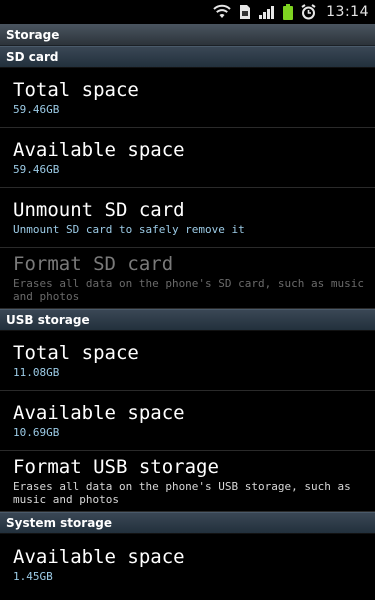 The width and height of the screenshot is (375, 600). What do you see at coordinates (308, 12) in the screenshot?
I see `alarm-icon` at bounding box center [308, 12].